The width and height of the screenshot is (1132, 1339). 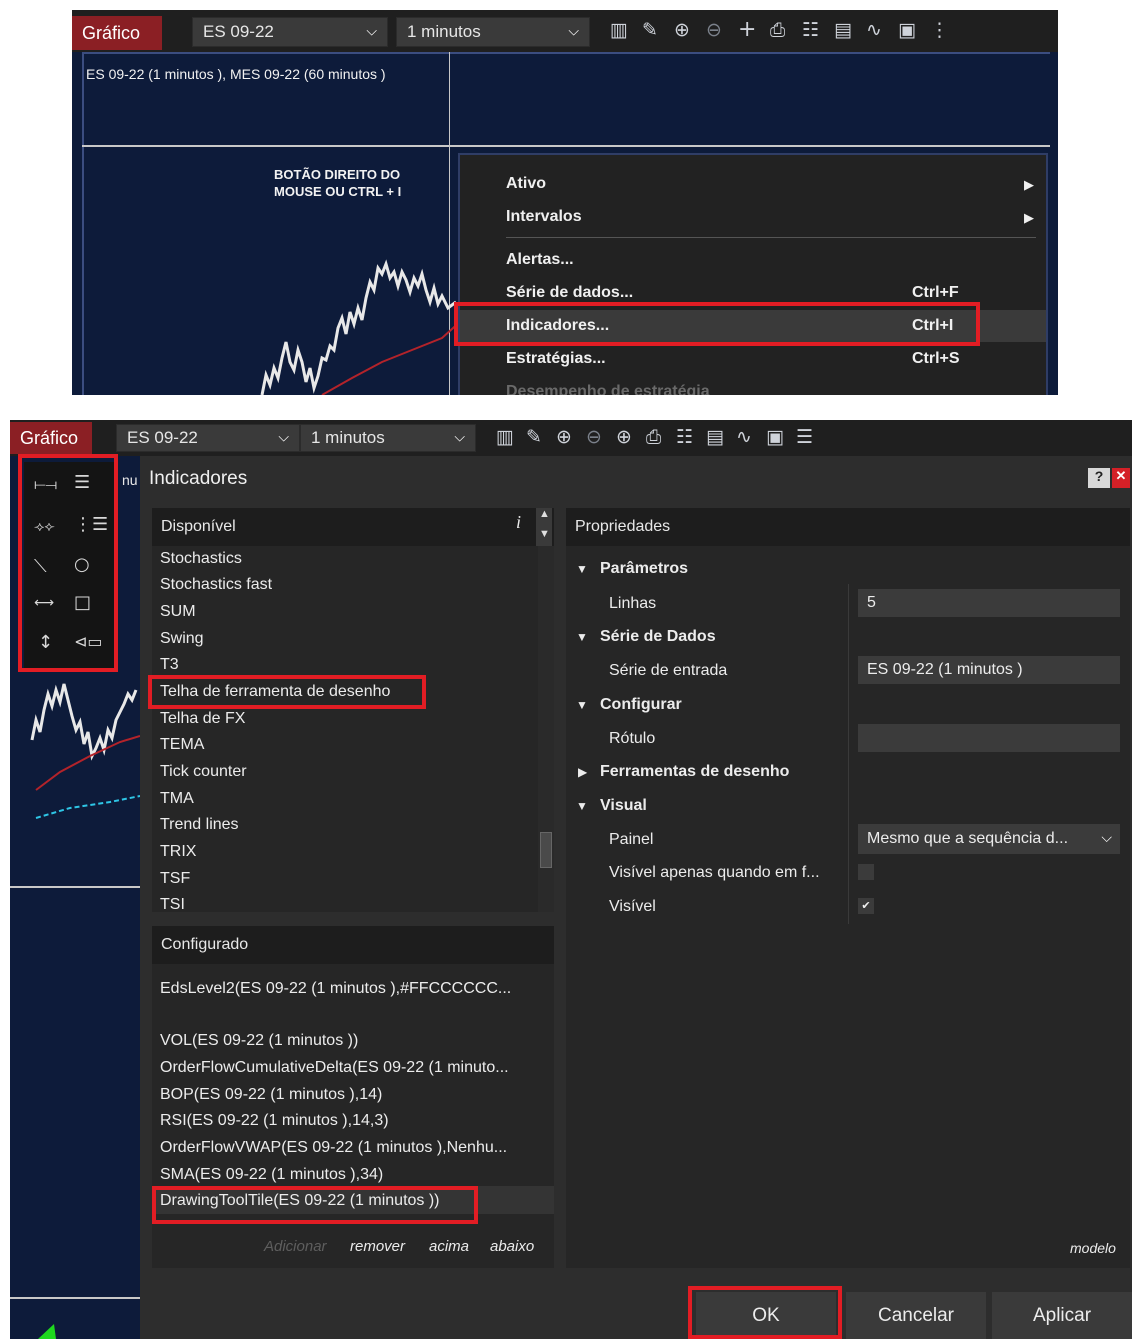 I want to click on expand-arrow-icon: ▶, so click(x=582, y=772).